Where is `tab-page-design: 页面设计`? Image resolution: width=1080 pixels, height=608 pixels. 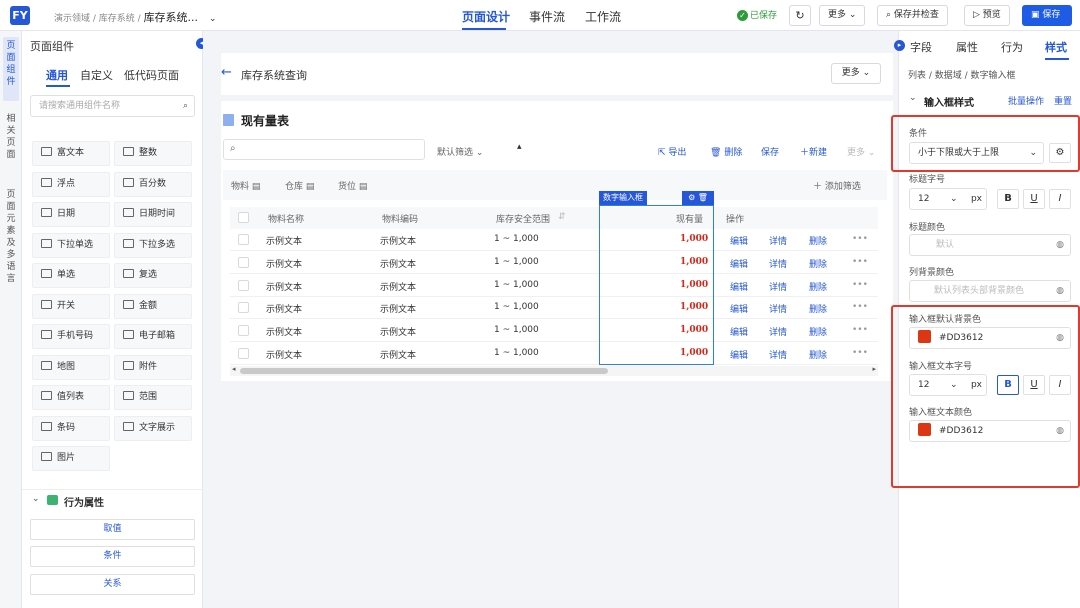
tab-page-design: 页面设计 is located at coordinates (486, 16).